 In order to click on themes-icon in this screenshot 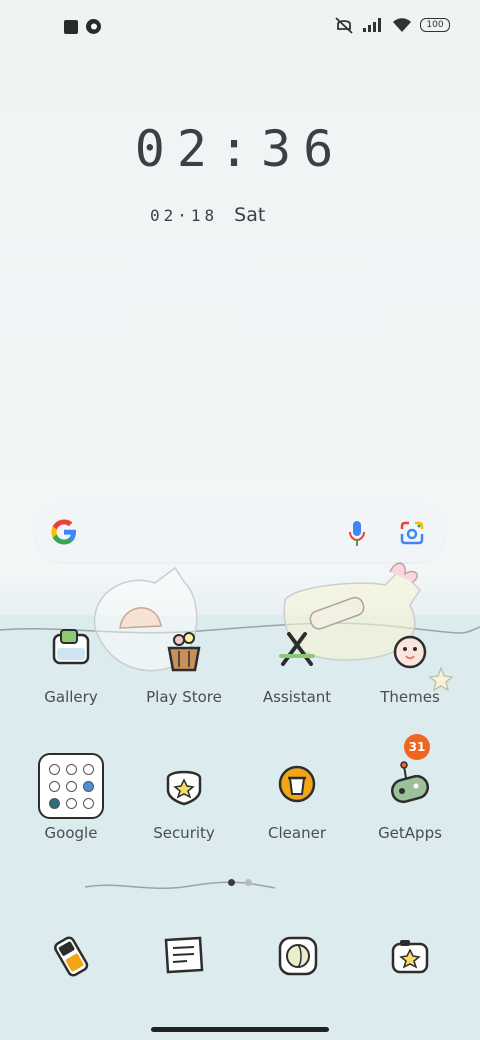, I will do `click(410, 650)`.